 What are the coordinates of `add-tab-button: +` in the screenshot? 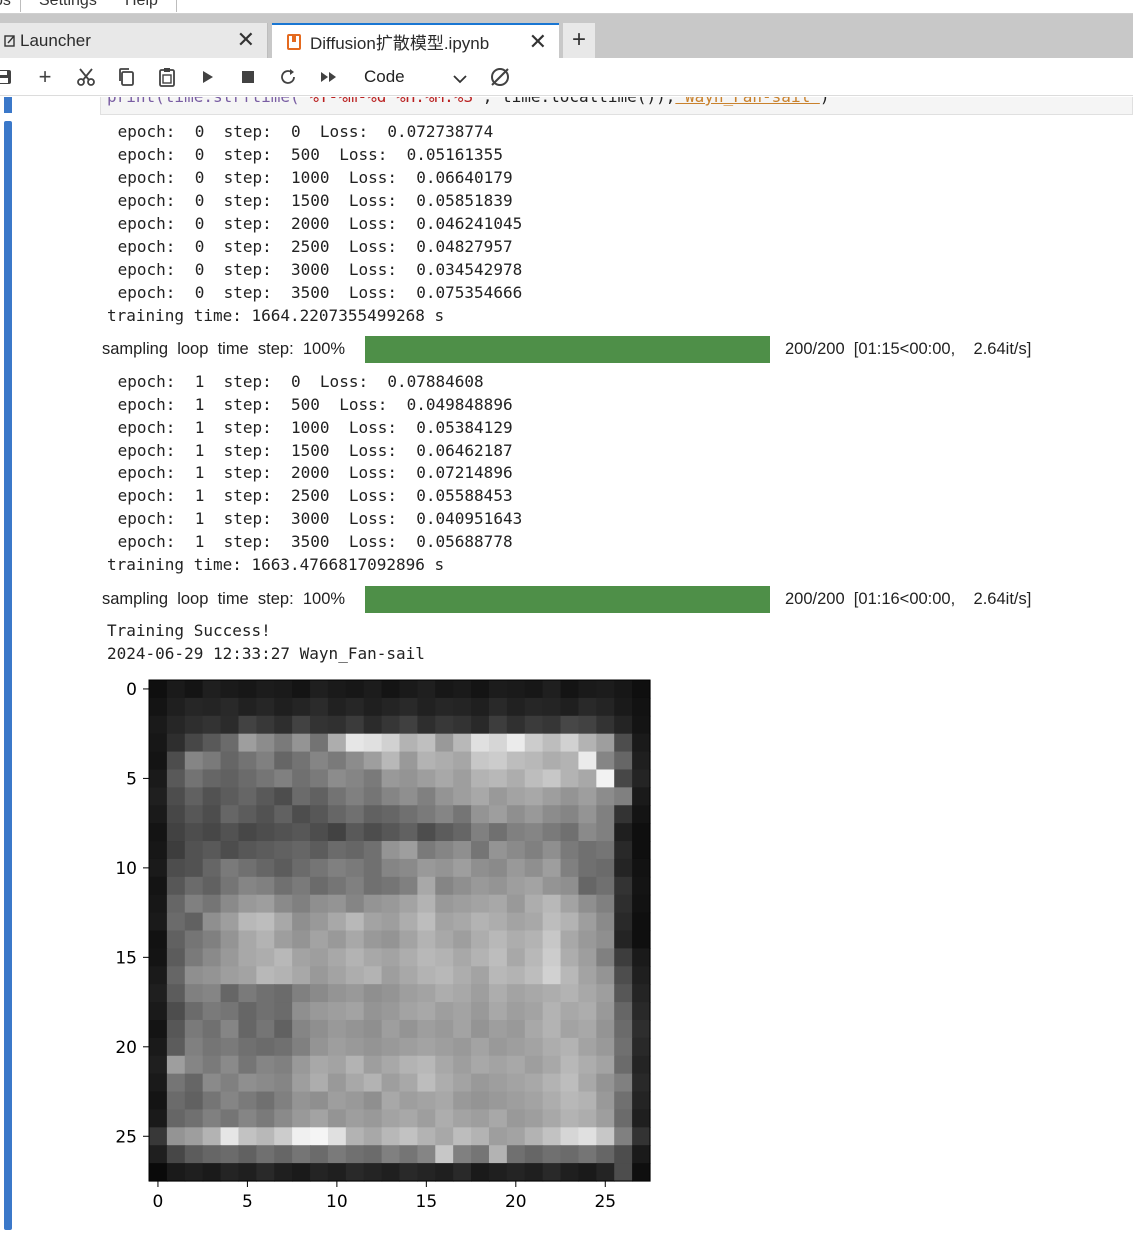 It's located at (579, 40).